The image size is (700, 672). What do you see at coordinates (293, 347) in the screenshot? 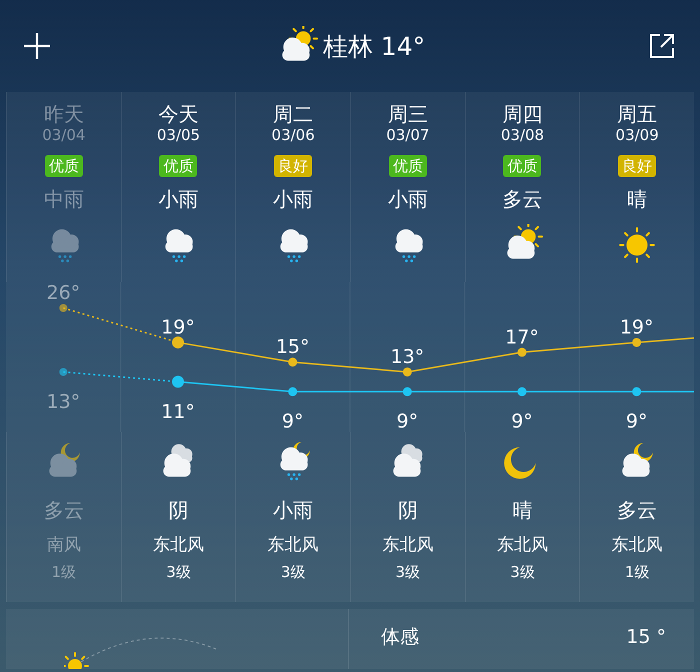
I see `temperature-label: 15°` at bounding box center [293, 347].